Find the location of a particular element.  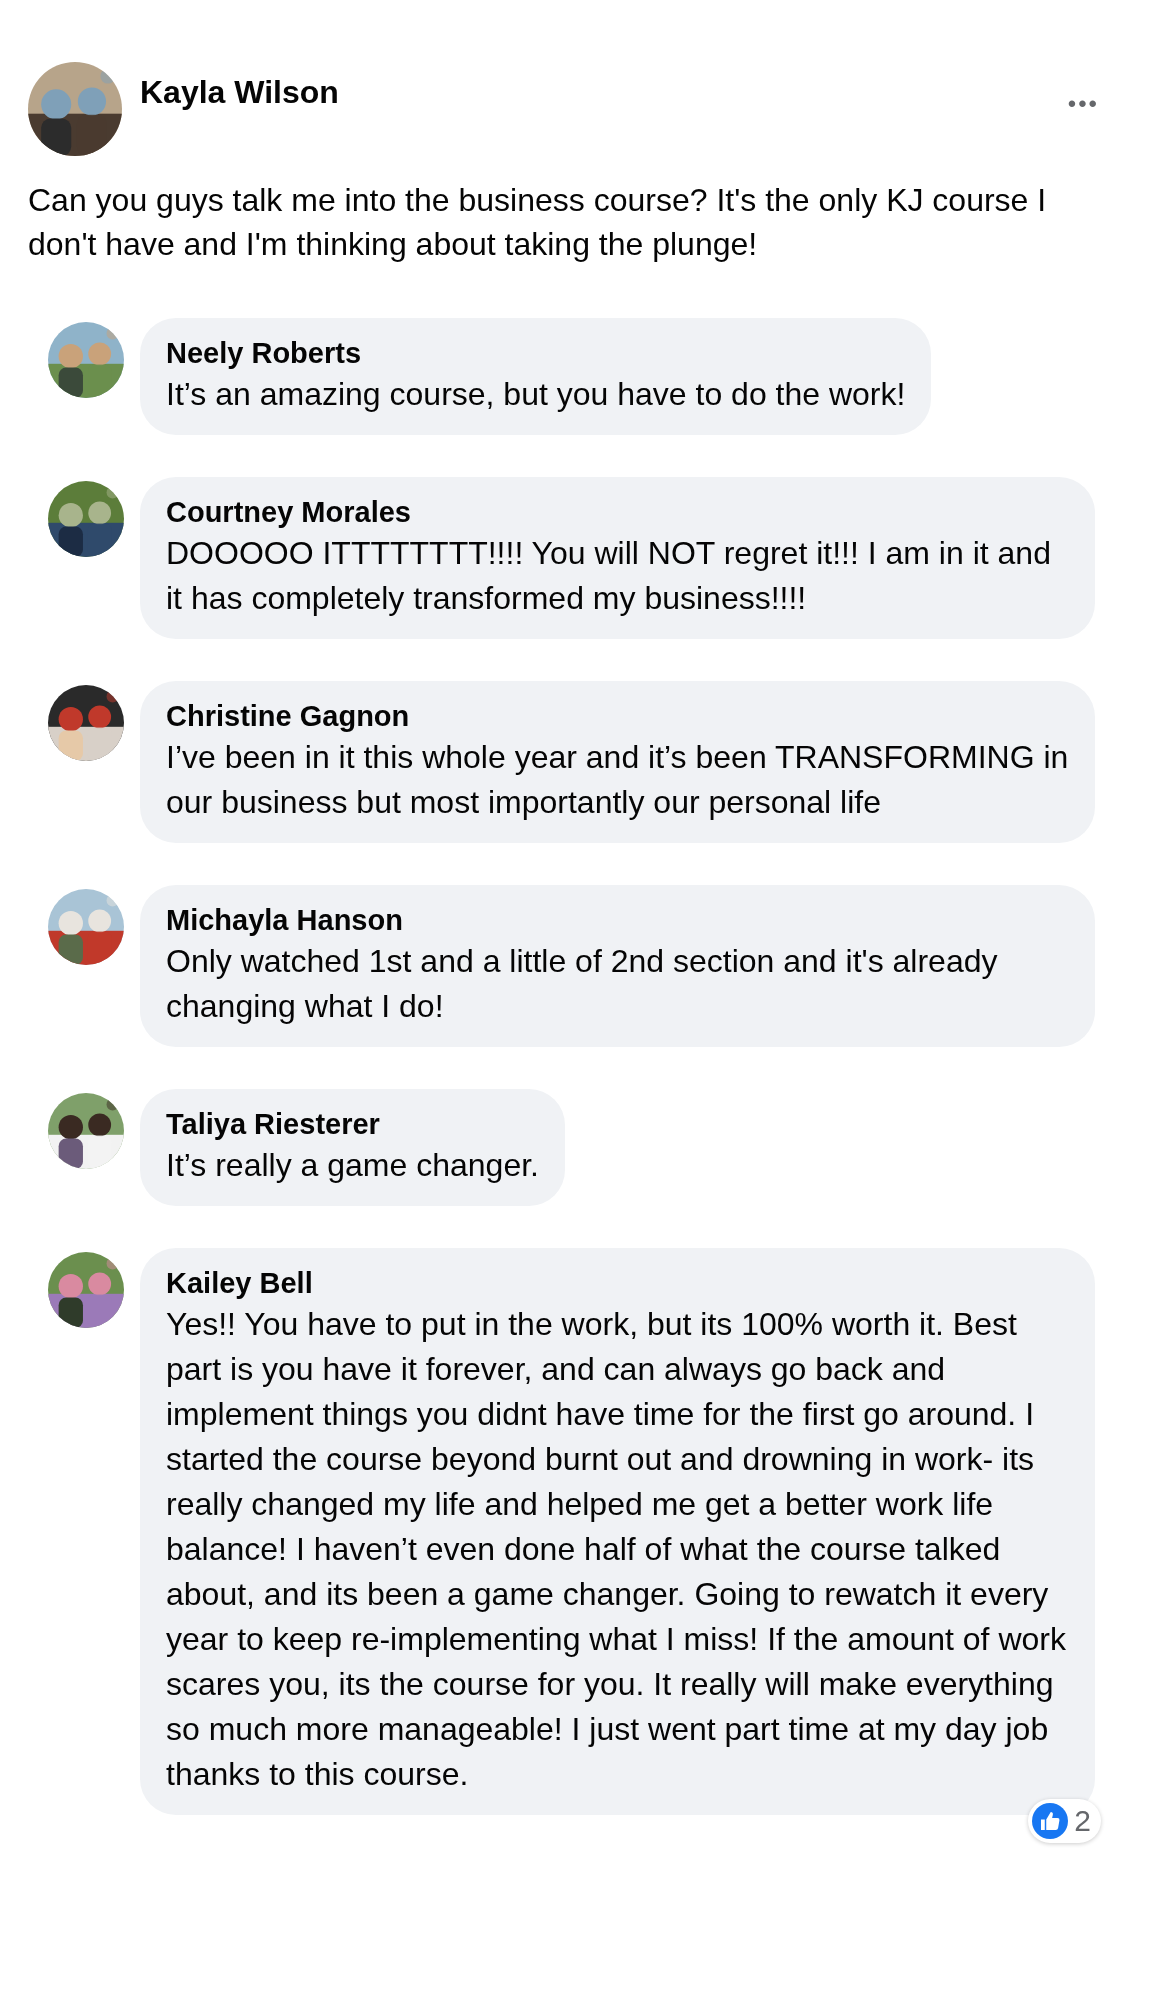

comment-author: Michayla Hanson is located at coordinates (617, 920).